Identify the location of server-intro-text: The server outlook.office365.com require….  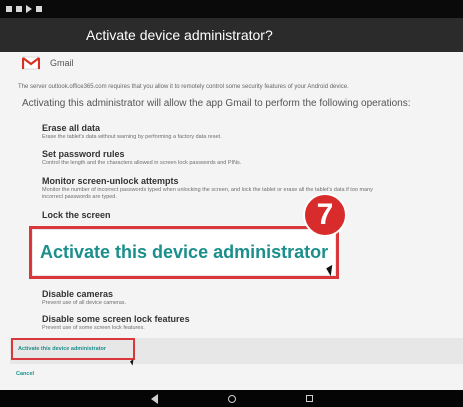
(183, 87).